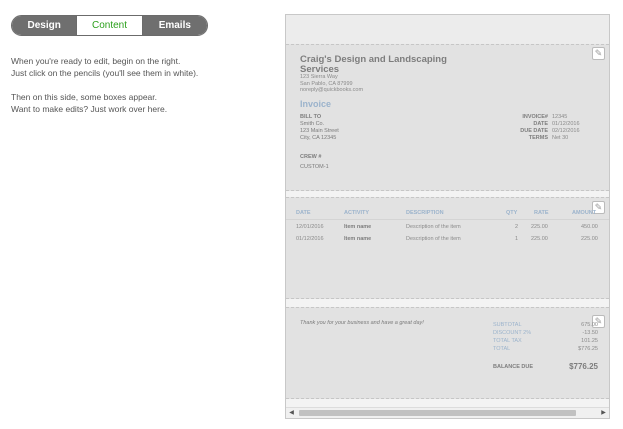 The width and height of the screenshot is (623, 429). I want to click on company-name: Craig's Design and Landscaping Services, so click(373, 64).